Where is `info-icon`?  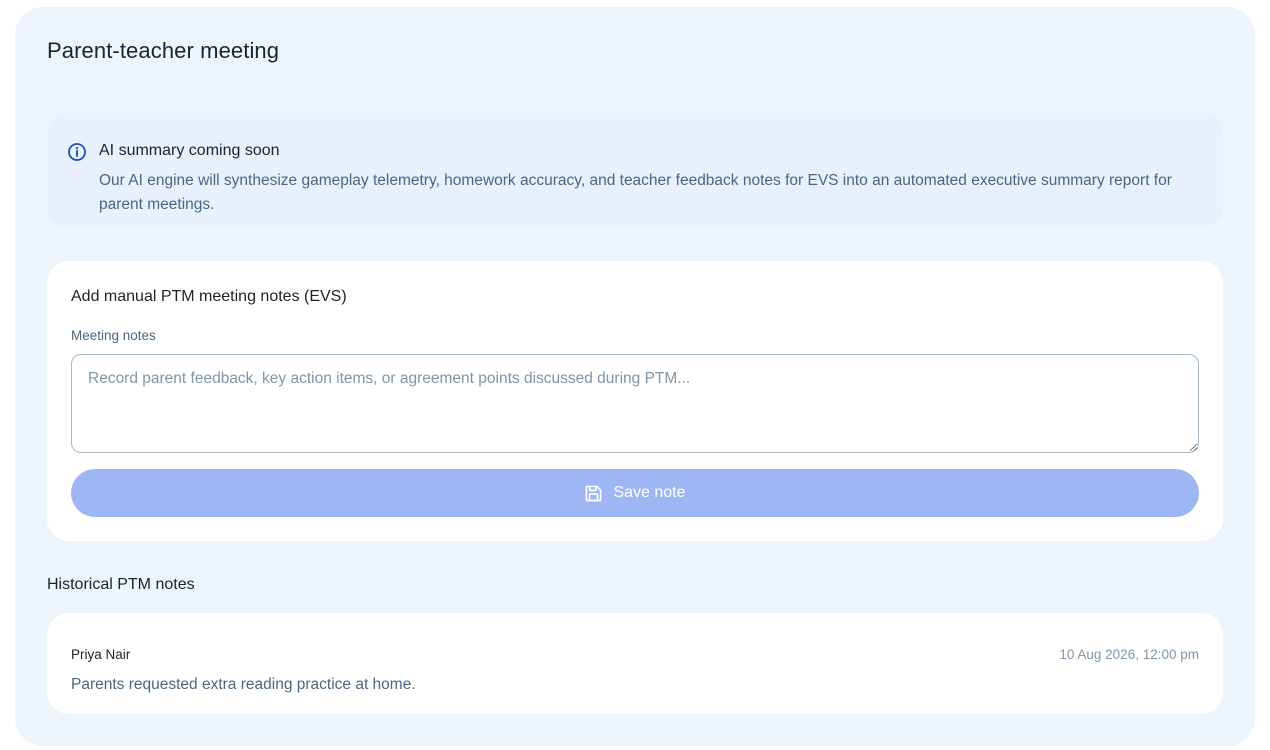
info-icon is located at coordinates (77, 152).